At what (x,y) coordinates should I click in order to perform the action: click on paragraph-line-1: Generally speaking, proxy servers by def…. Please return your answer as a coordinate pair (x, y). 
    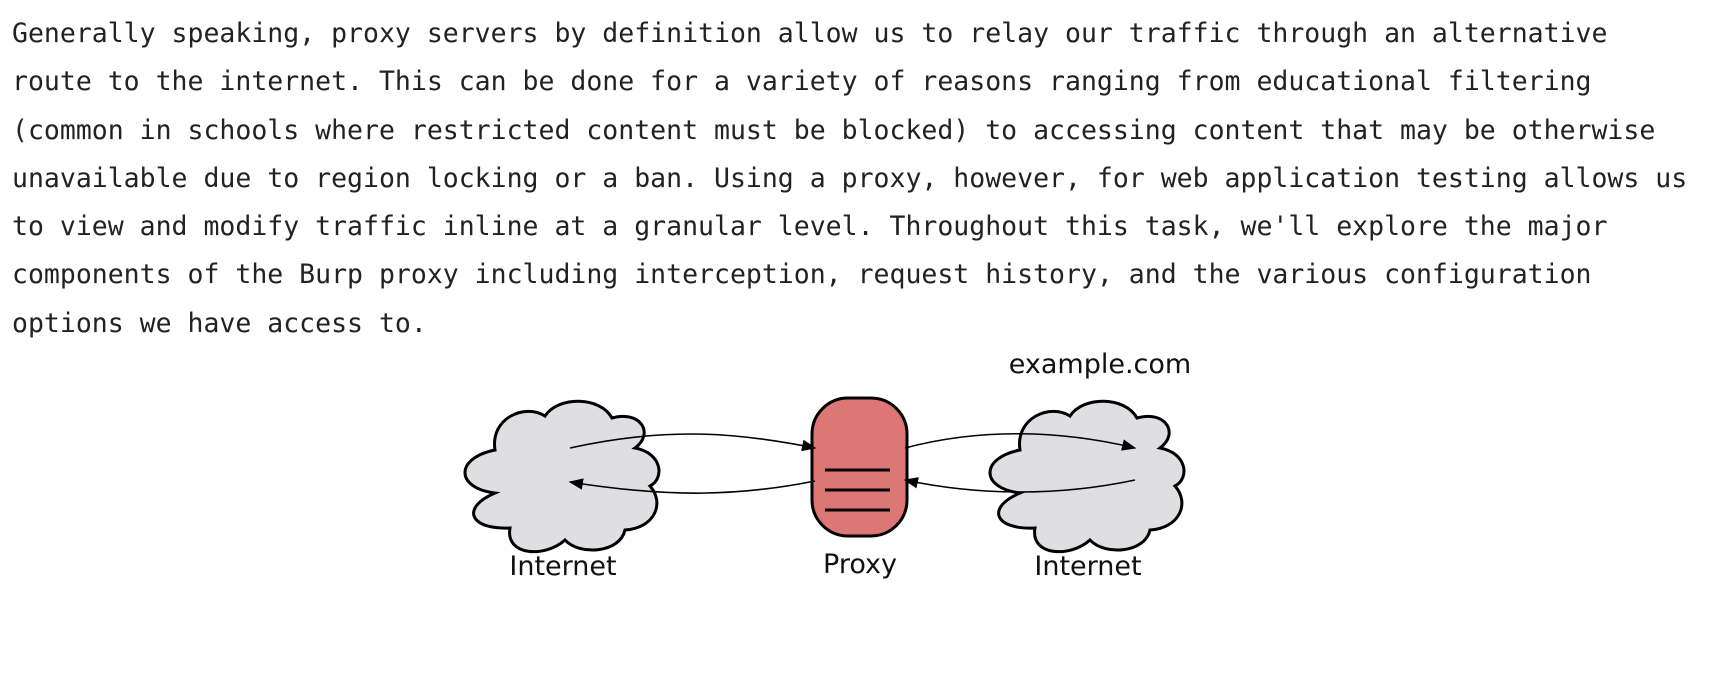
    Looking at the image, I should click on (810, 33).